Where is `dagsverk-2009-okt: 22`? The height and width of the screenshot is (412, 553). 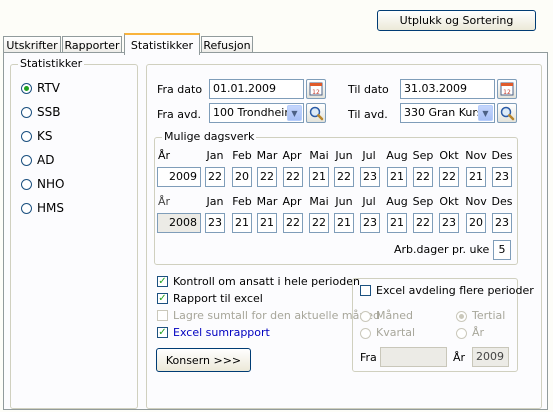 dagsverk-2009-okt: 22 is located at coordinates (449, 177).